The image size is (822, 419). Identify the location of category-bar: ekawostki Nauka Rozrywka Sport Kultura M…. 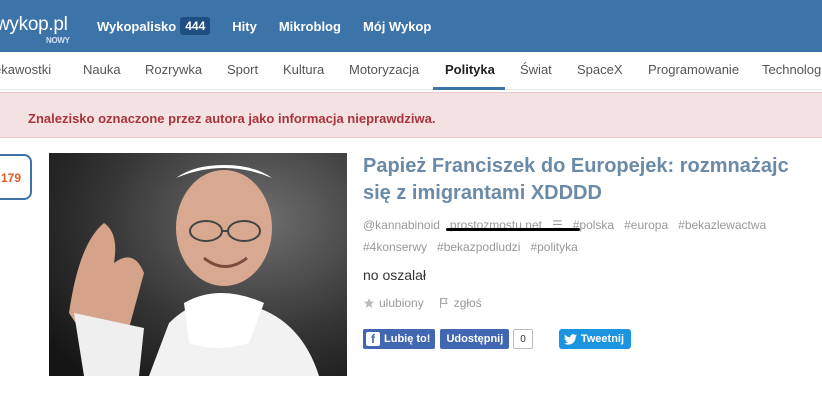
(411, 71).